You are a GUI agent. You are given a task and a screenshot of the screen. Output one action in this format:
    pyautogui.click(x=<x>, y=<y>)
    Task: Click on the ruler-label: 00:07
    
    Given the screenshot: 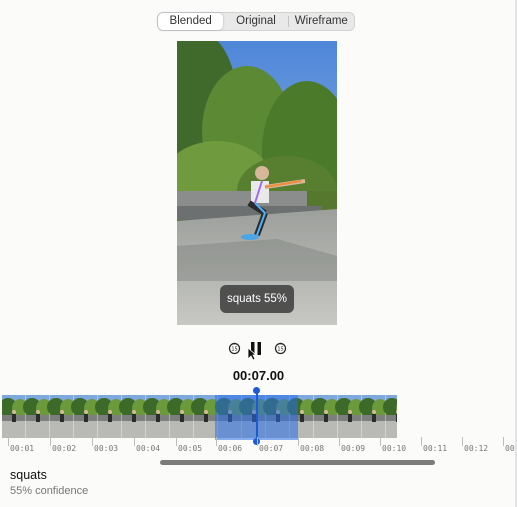 What is the action you would take?
    pyautogui.click(x=271, y=448)
    